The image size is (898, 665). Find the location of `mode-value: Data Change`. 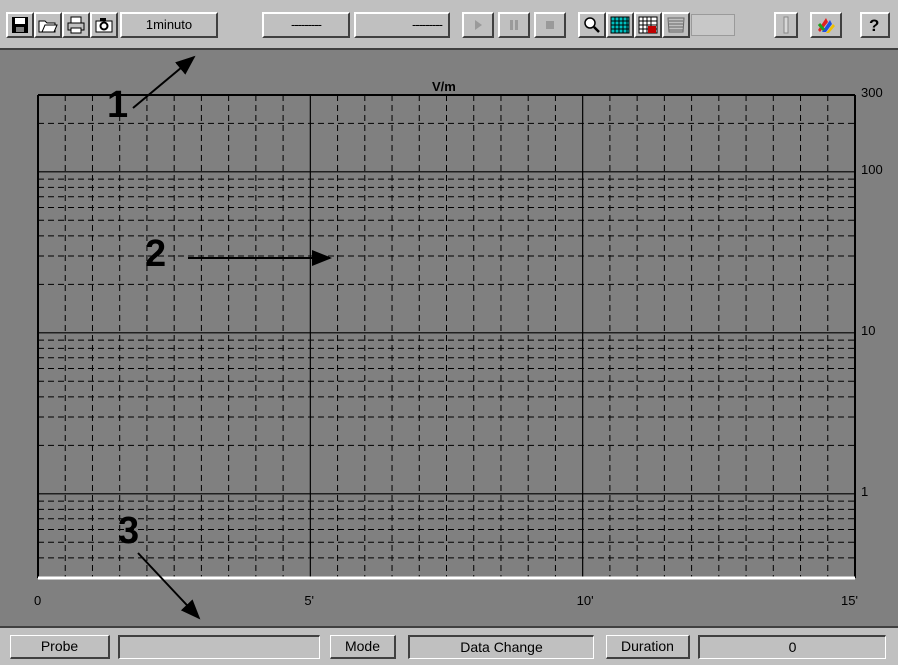

mode-value: Data Change is located at coordinates (501, 647).